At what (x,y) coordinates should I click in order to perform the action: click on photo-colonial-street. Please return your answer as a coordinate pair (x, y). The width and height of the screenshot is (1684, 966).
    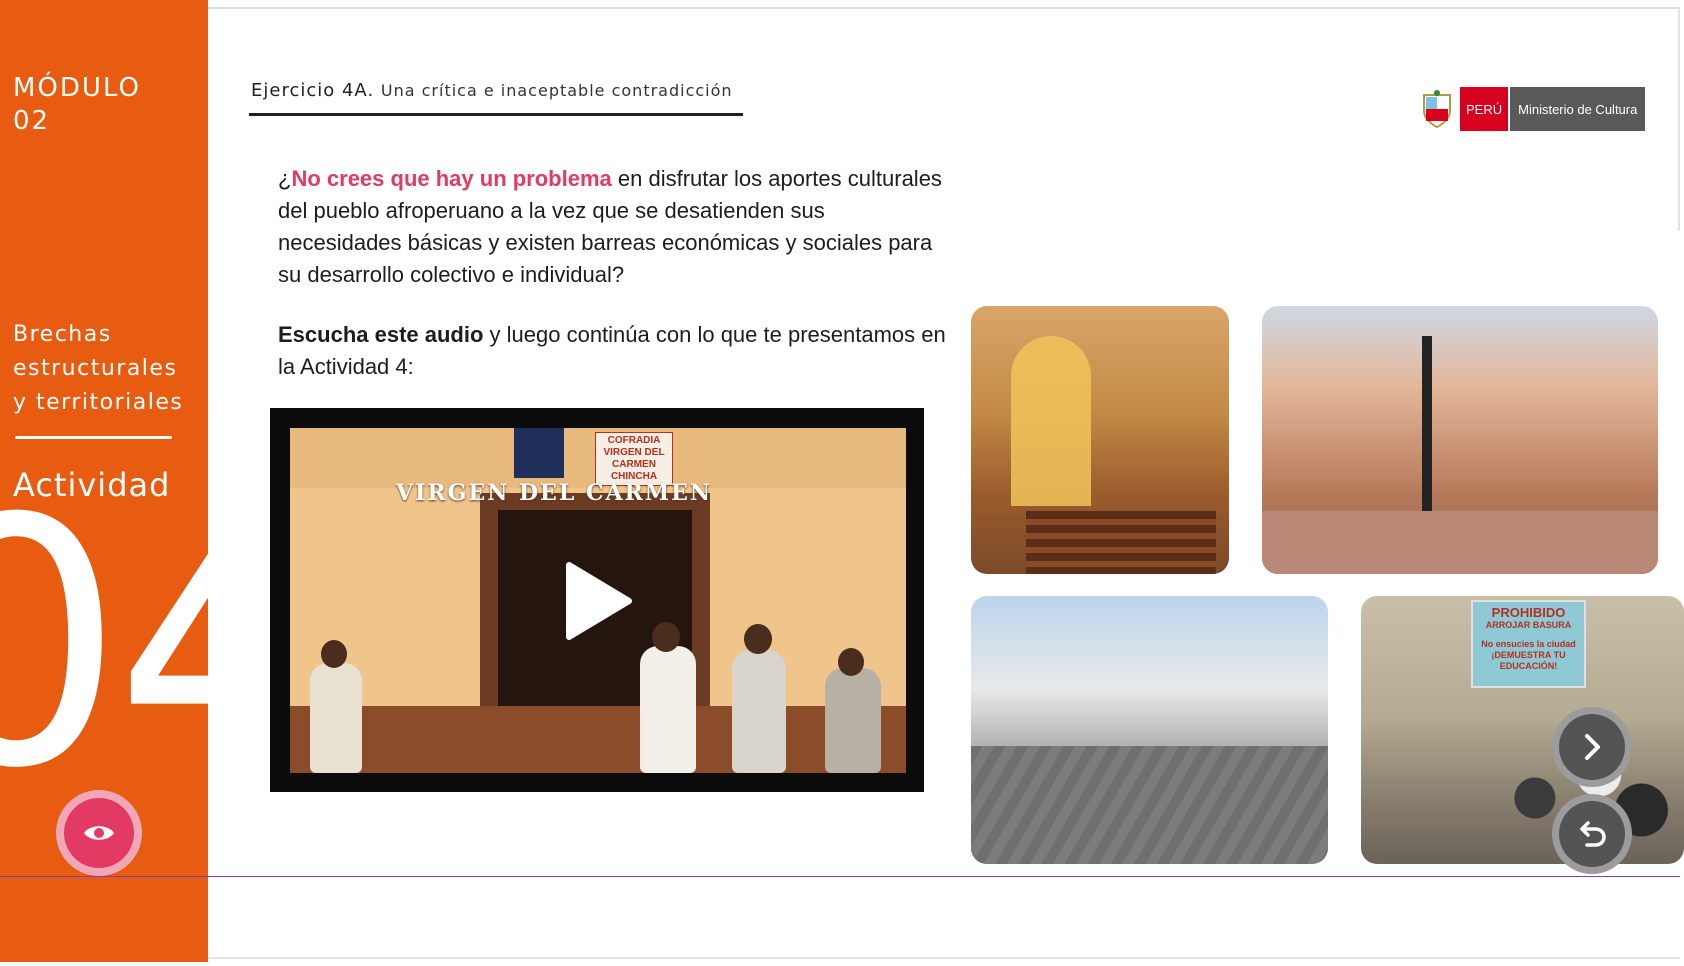
    Looking at the image, I should click on (1460, 440).